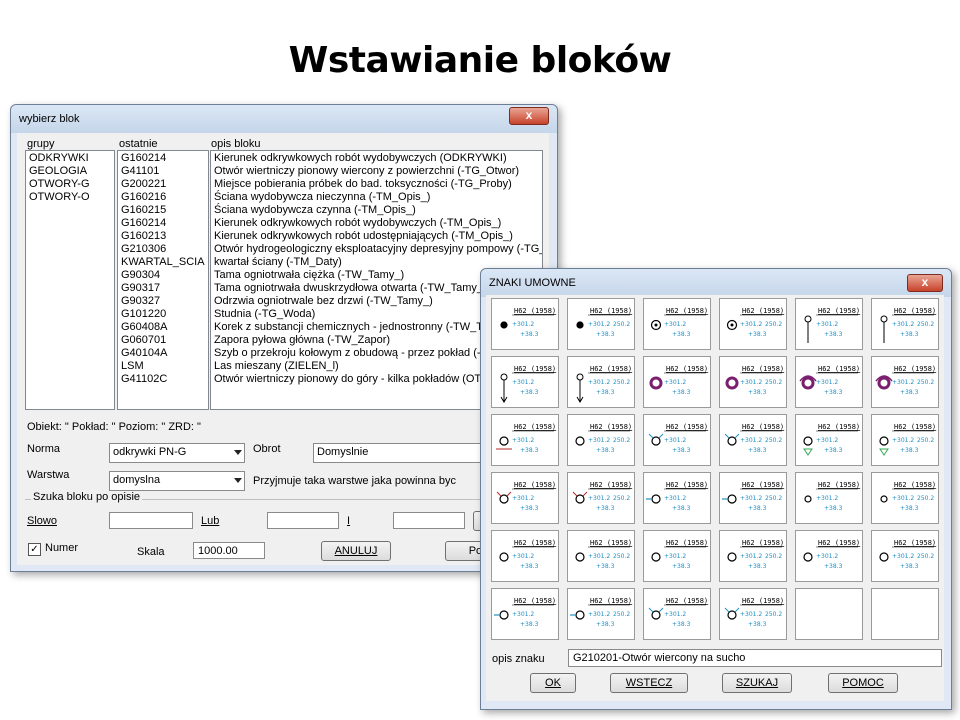  Describe the element at coordinates (303, 520) in the screenshot. I see `lub-input` at that location.